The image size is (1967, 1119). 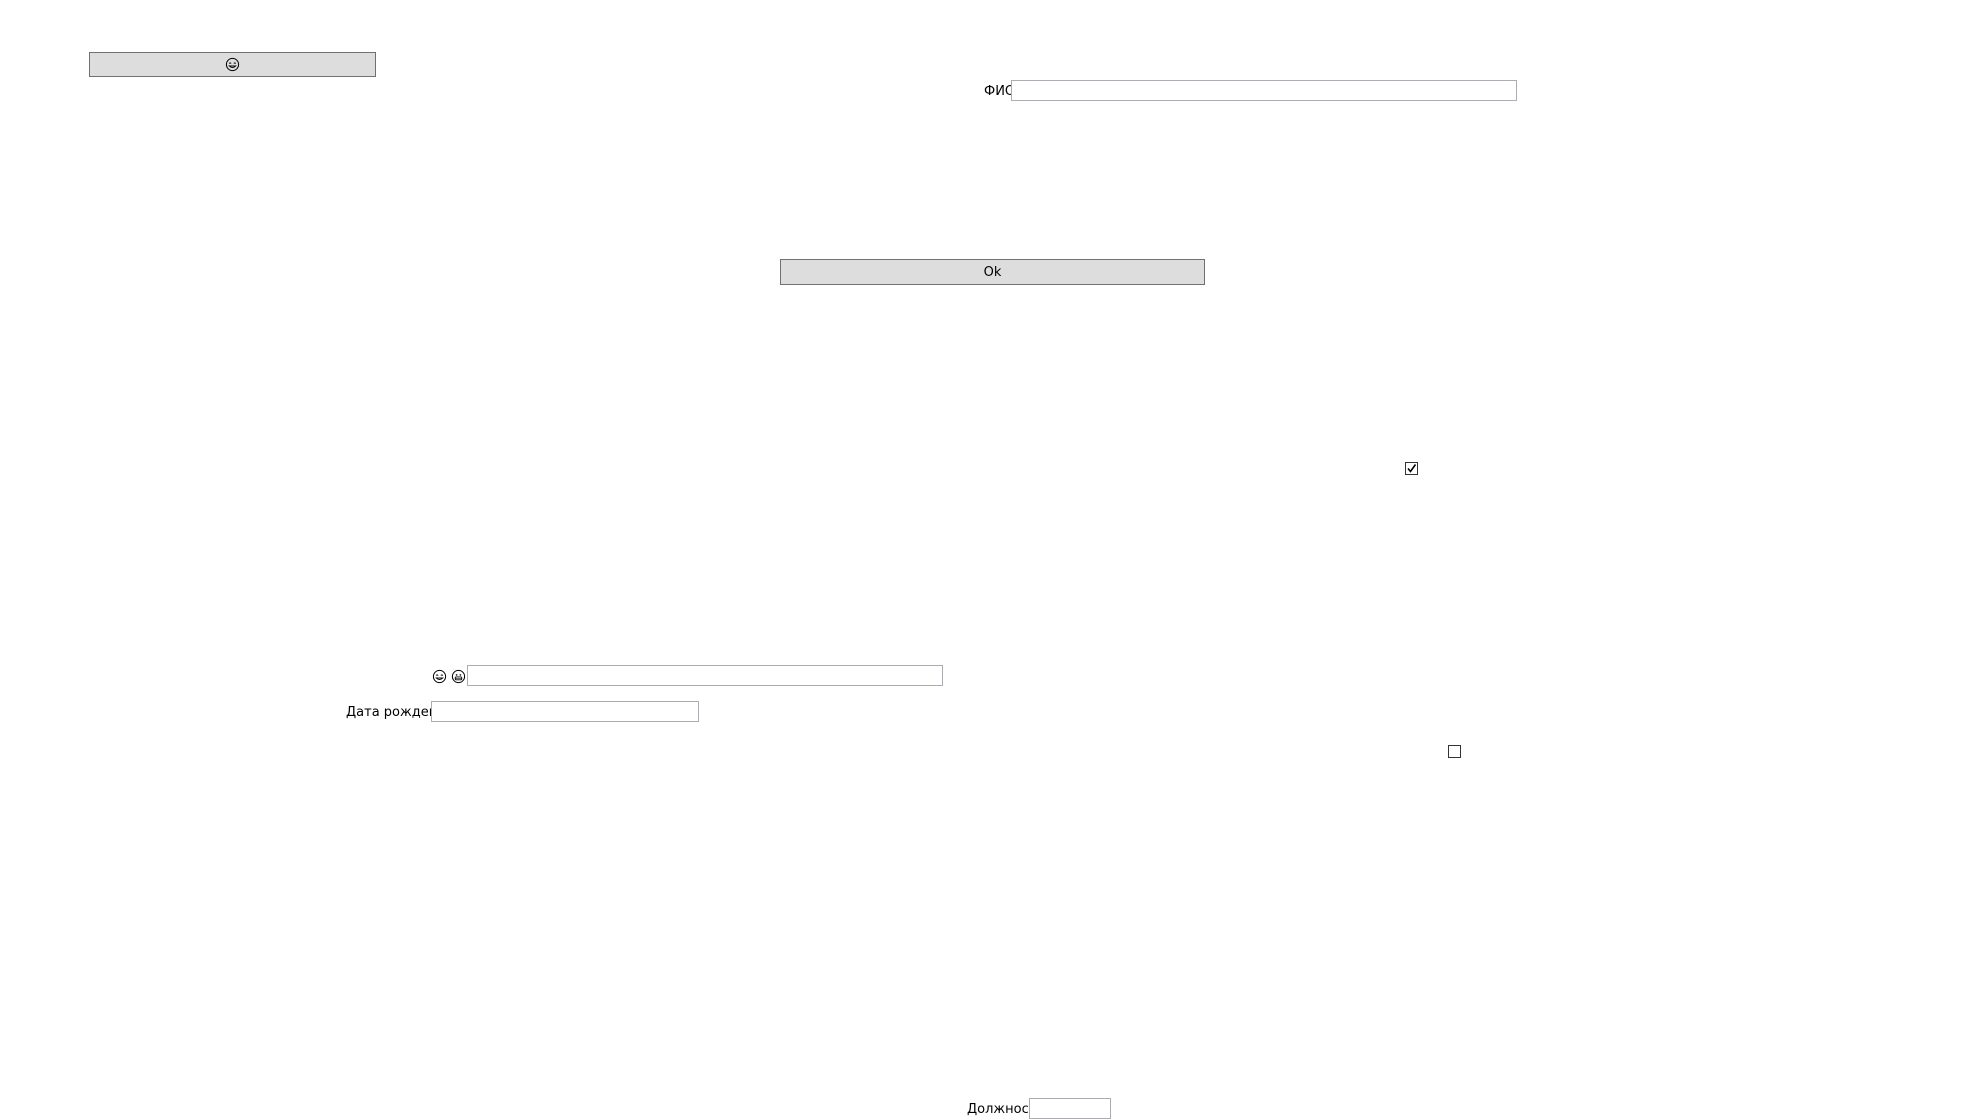 I want to click on fio-input, so click(x=1264, y=90).